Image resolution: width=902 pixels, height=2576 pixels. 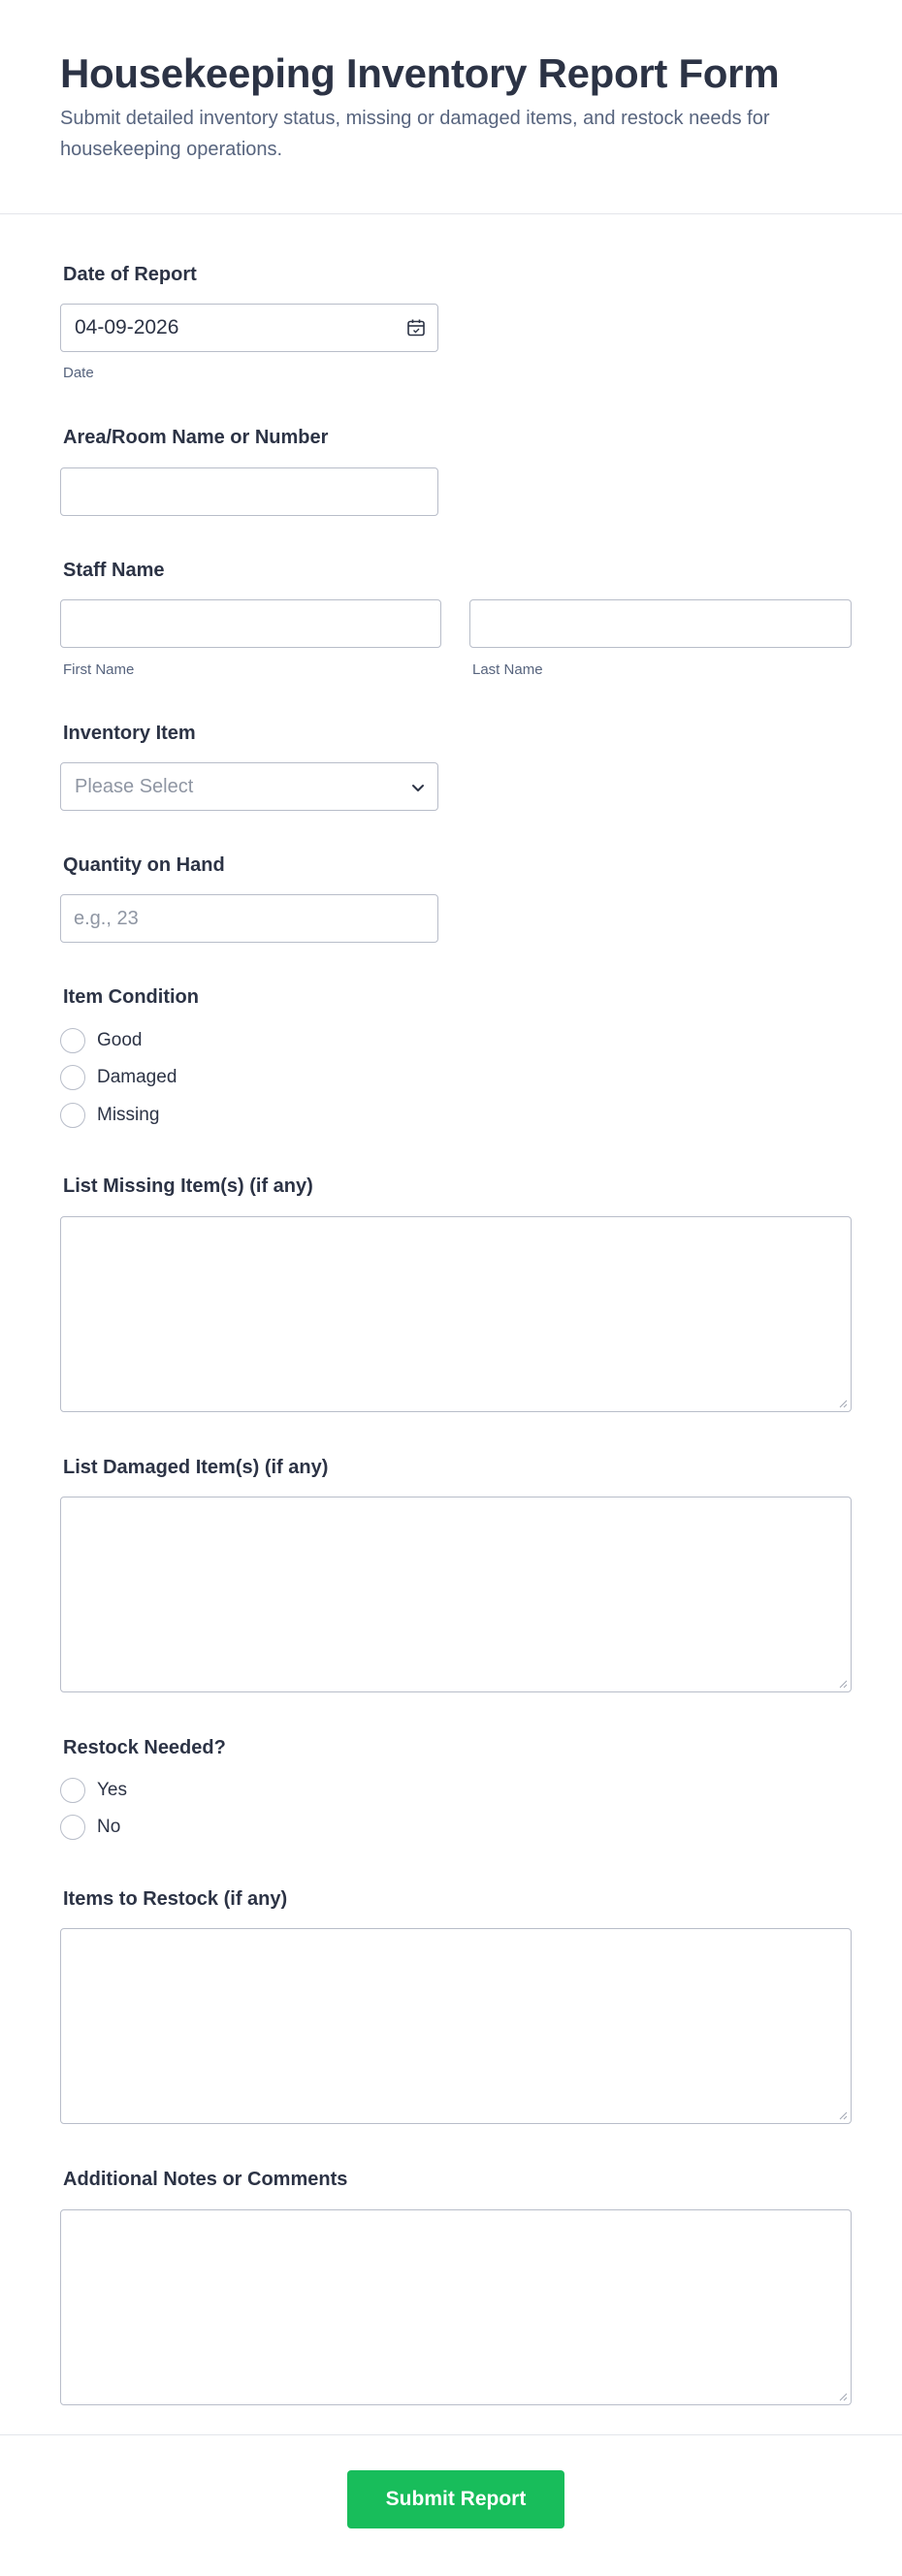 What do you see at coordinates (420, 73) in the screenshot?
I see `form-title: Housekeeping Inventory Report Form` at bounding box center [420, 73].